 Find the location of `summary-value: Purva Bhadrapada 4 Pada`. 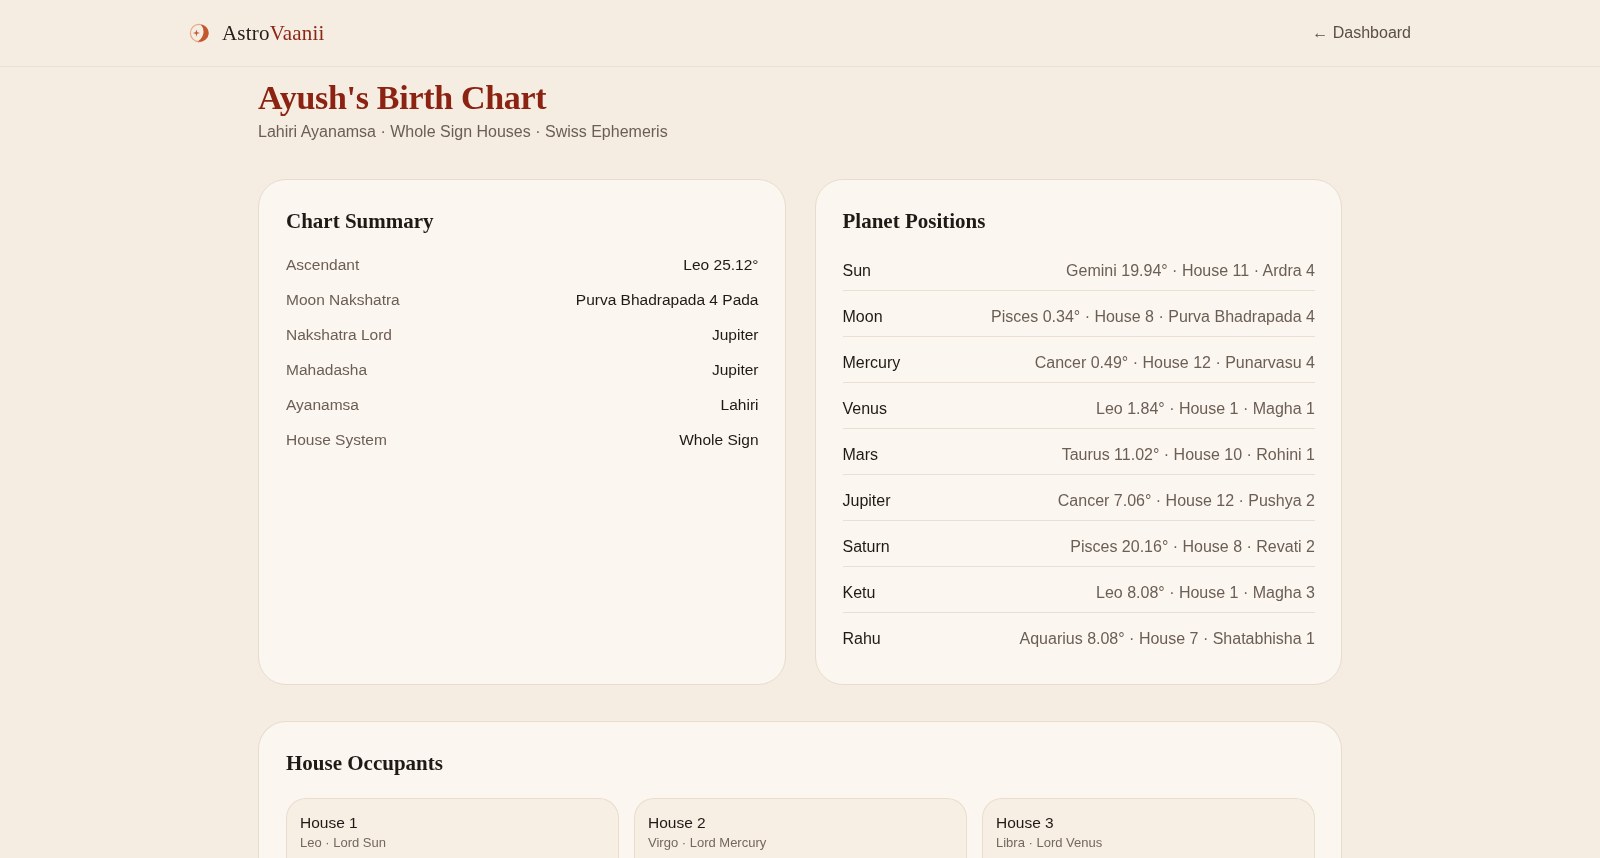

summary-value: Purva Bhadrapada 4 Pada is located at coordinates (667, 299).